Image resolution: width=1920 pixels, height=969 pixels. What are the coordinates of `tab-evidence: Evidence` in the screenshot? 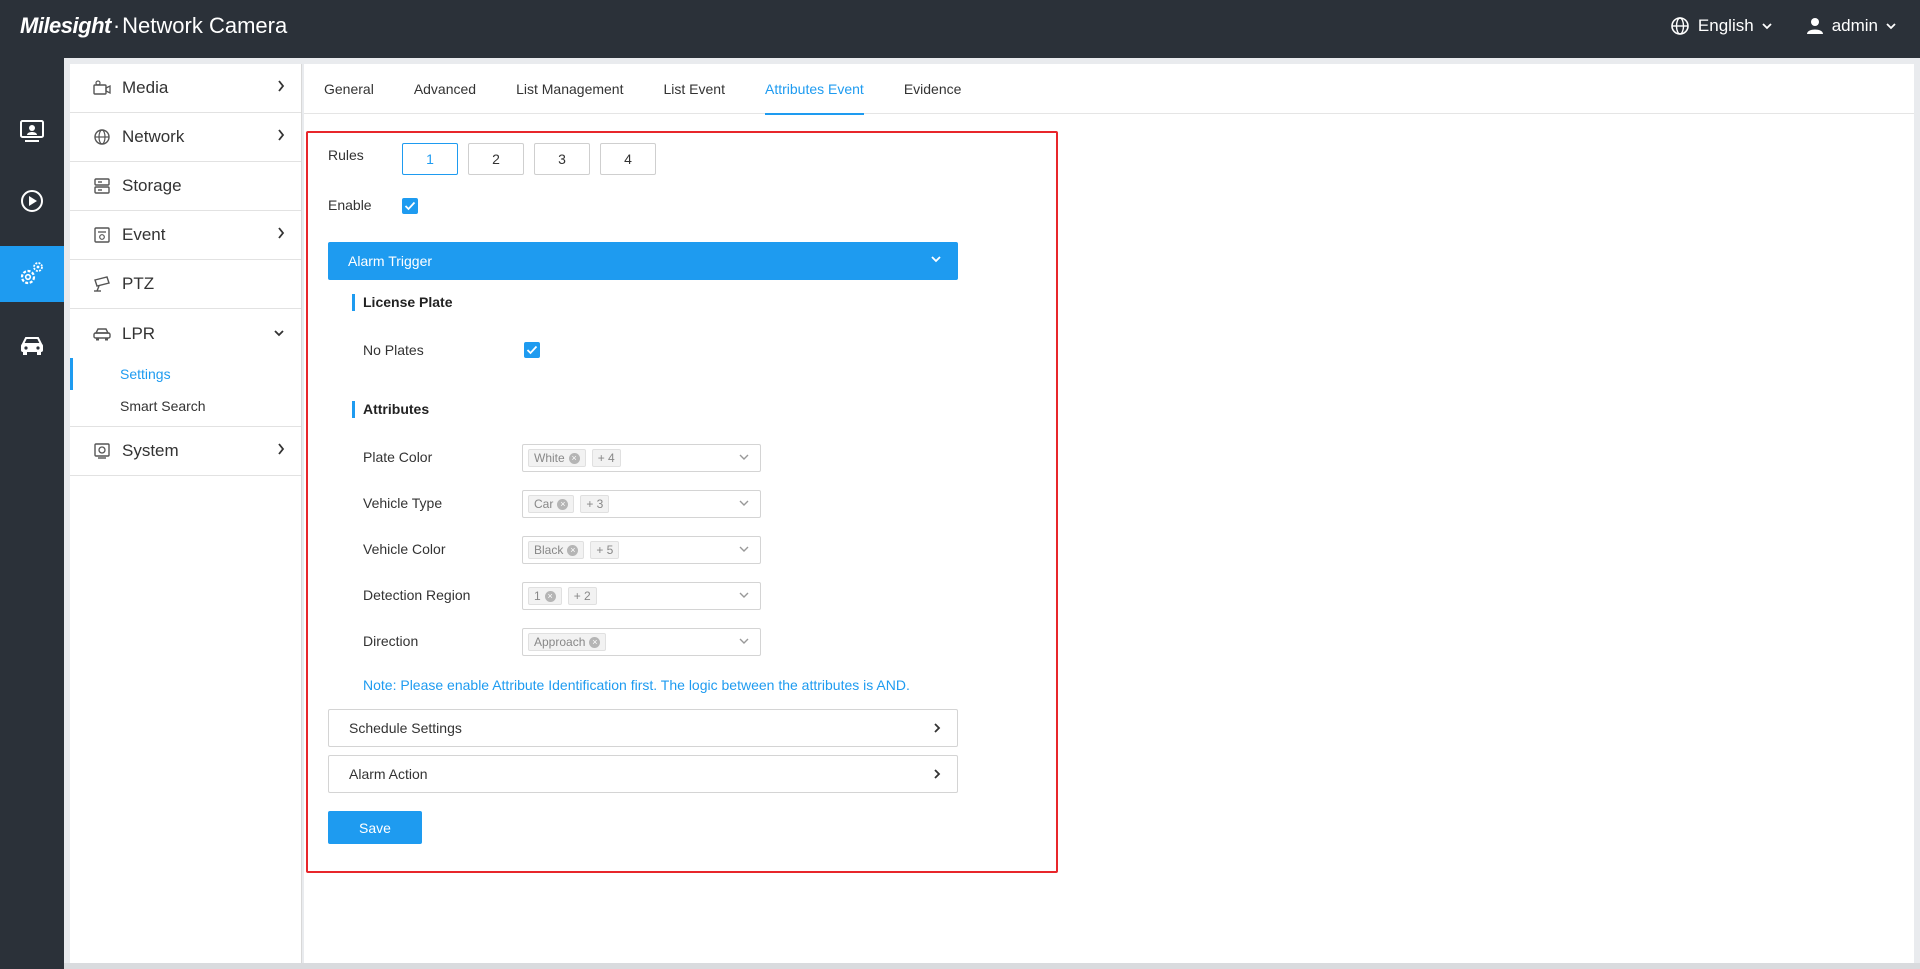 It's located at (933, 89).